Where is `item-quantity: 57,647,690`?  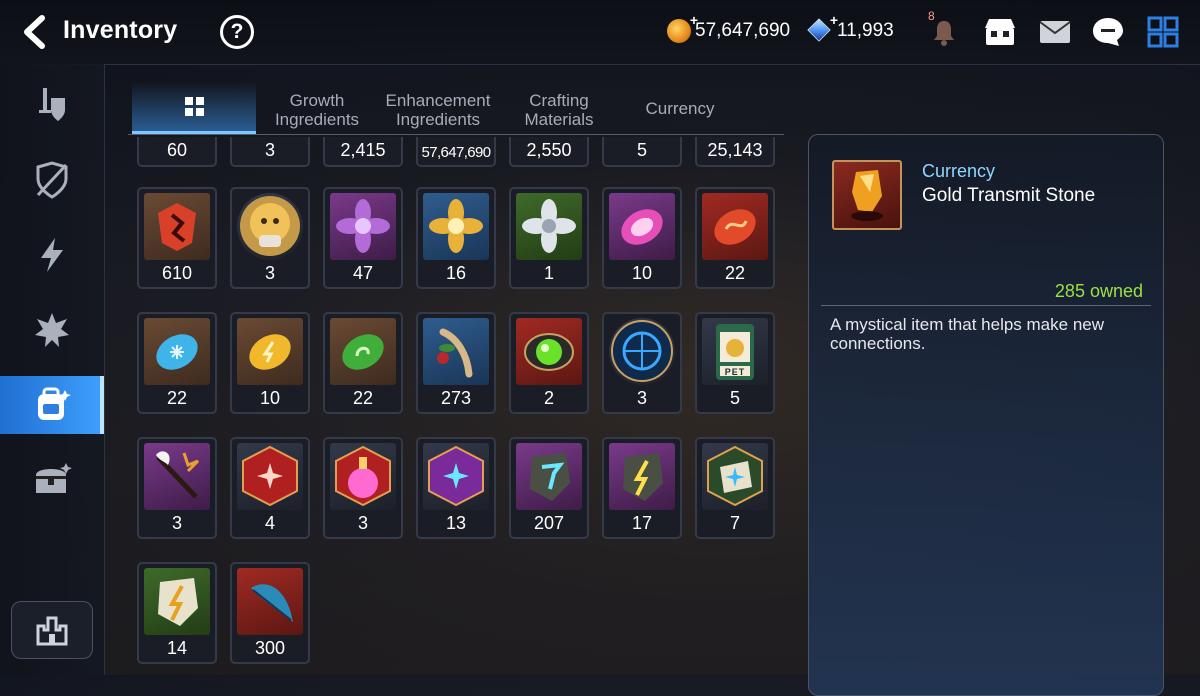
item-quantity: 57,647,690 is located at coordinates (456, 152).